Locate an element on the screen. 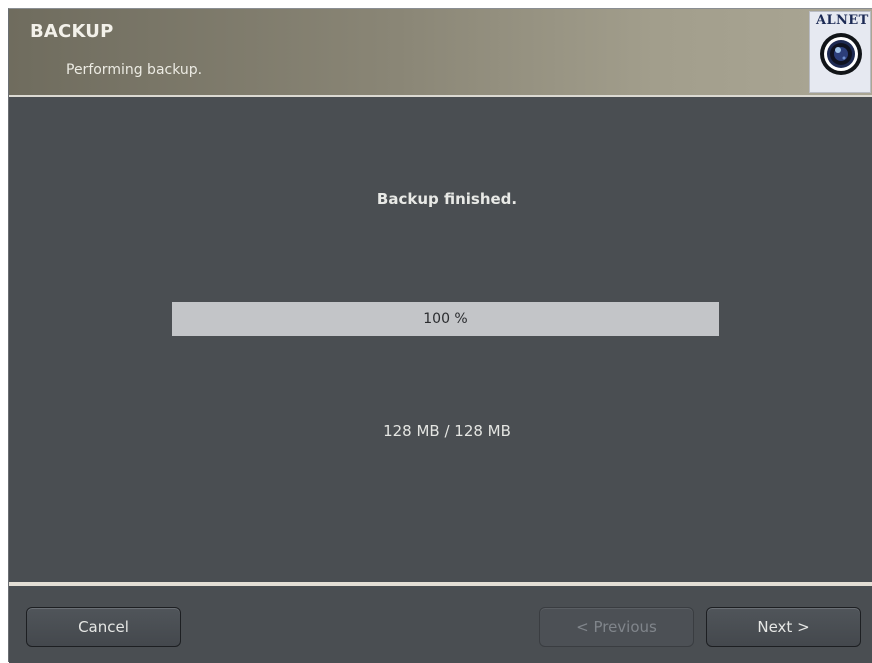  alnet-logo: ALNET is located at coordinates (840, 52).